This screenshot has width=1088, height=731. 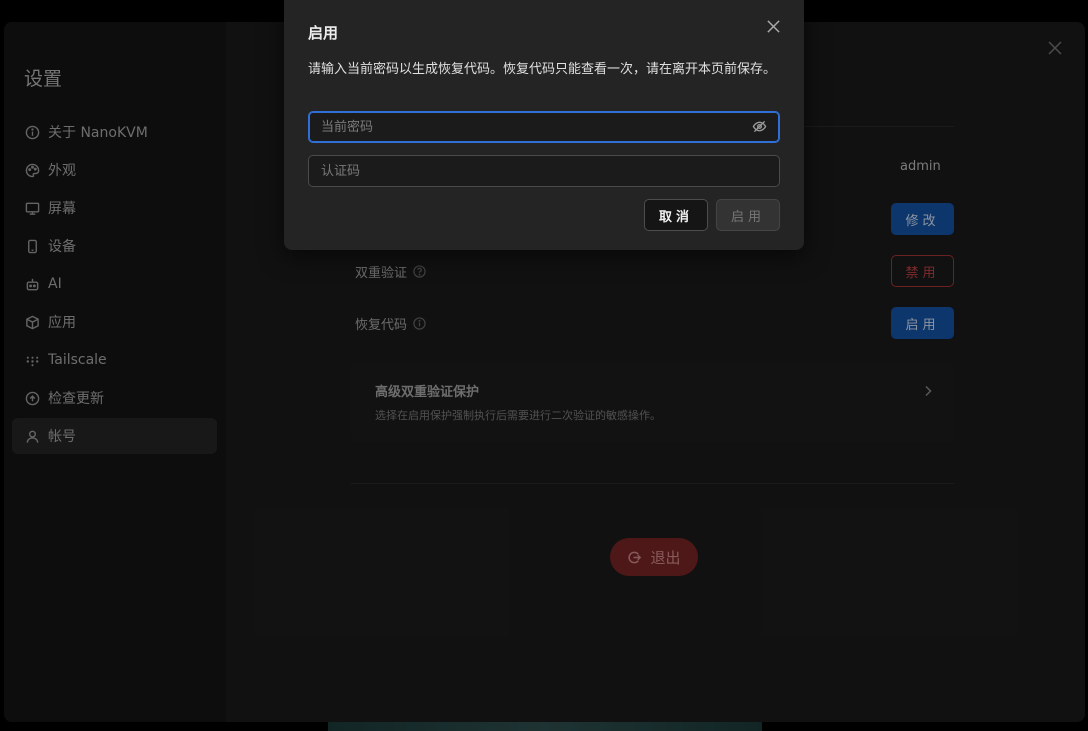 What do you see at coordinates (323, 33) in the screenshot?
I see `dialog-title: 启用` at bounding box center [323, 33].